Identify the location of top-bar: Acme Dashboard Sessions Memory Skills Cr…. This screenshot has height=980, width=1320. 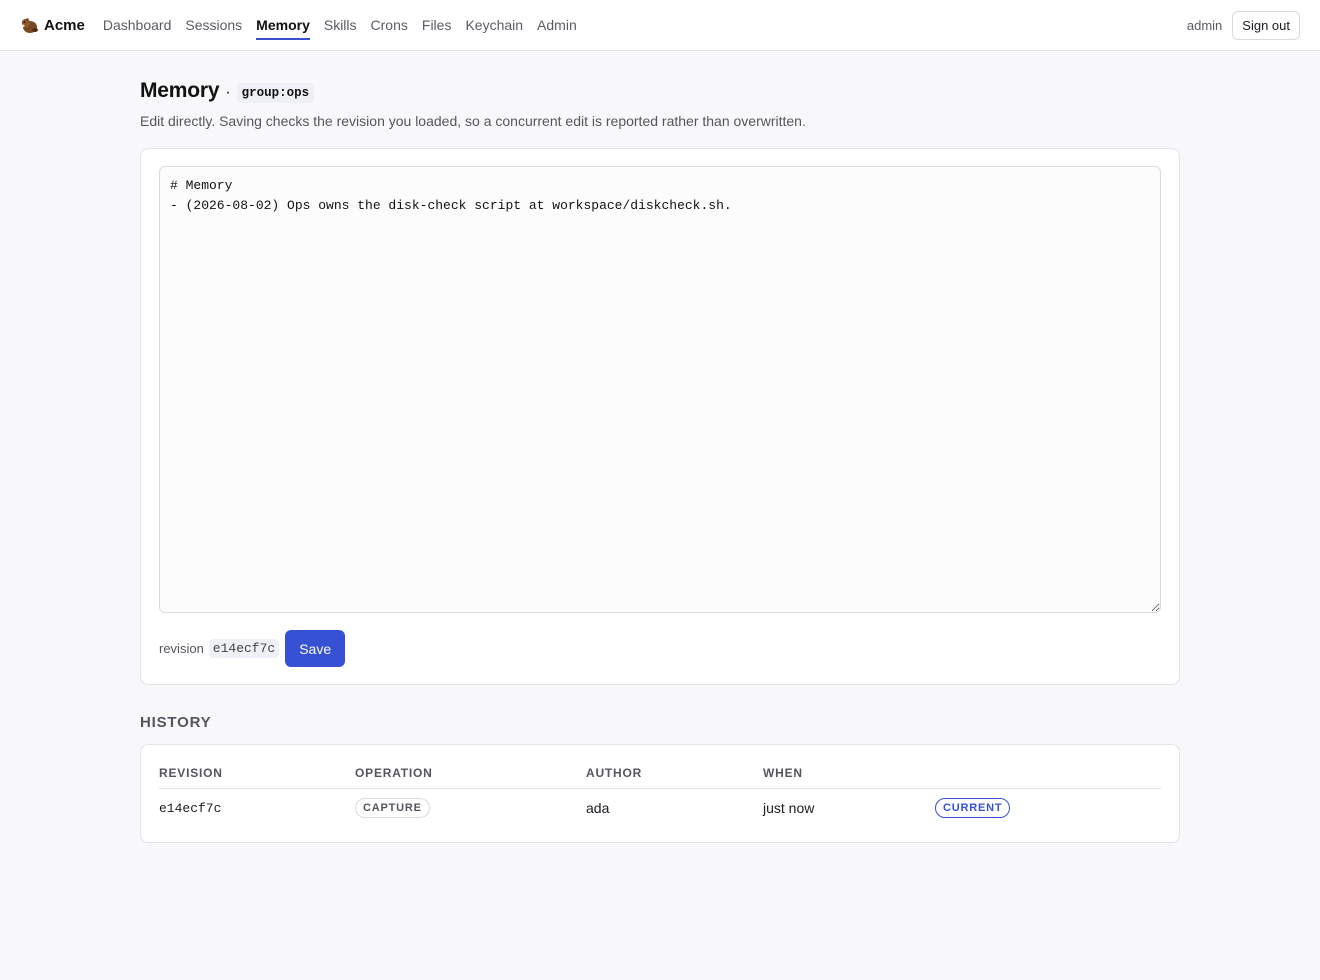
(660, 25).